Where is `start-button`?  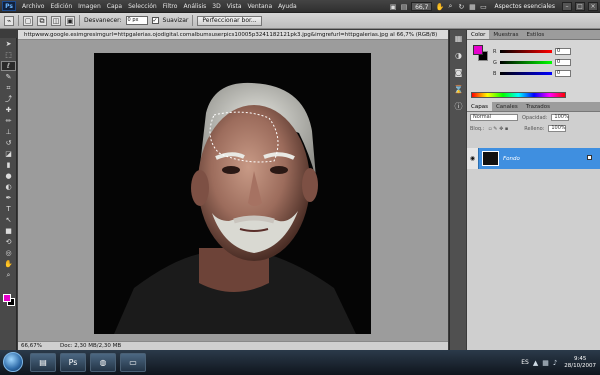
start-button is located at coordinates (13, 362).